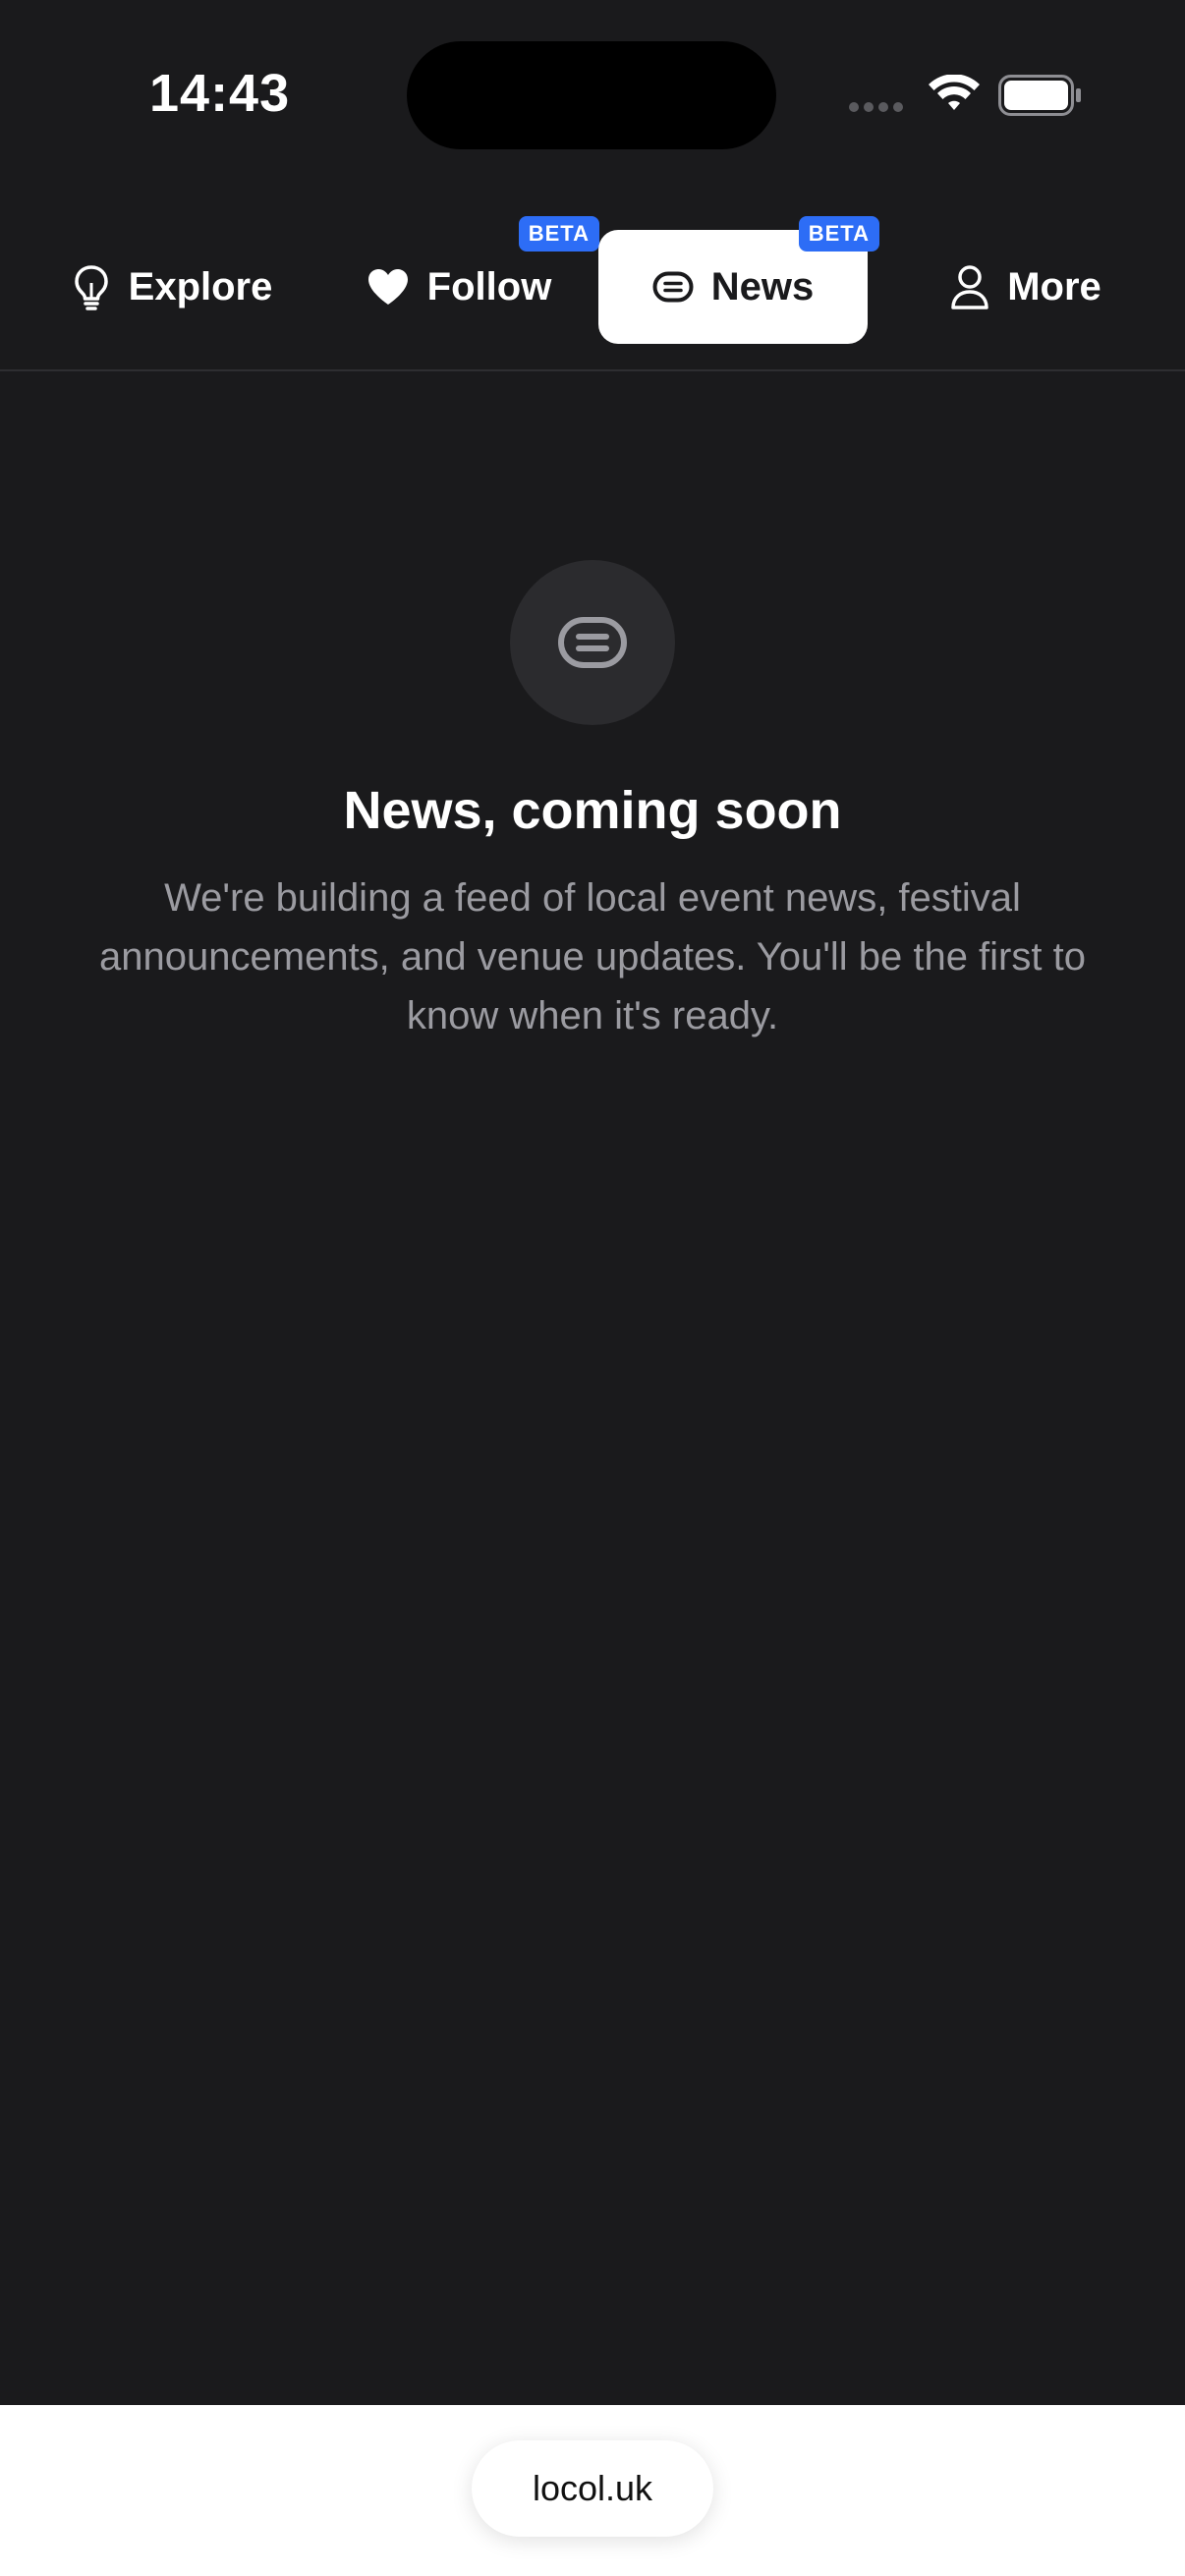 The width and height of the screenshot is (1185, 2576). I want to click on signal-dots-icon, so click(876, 107).